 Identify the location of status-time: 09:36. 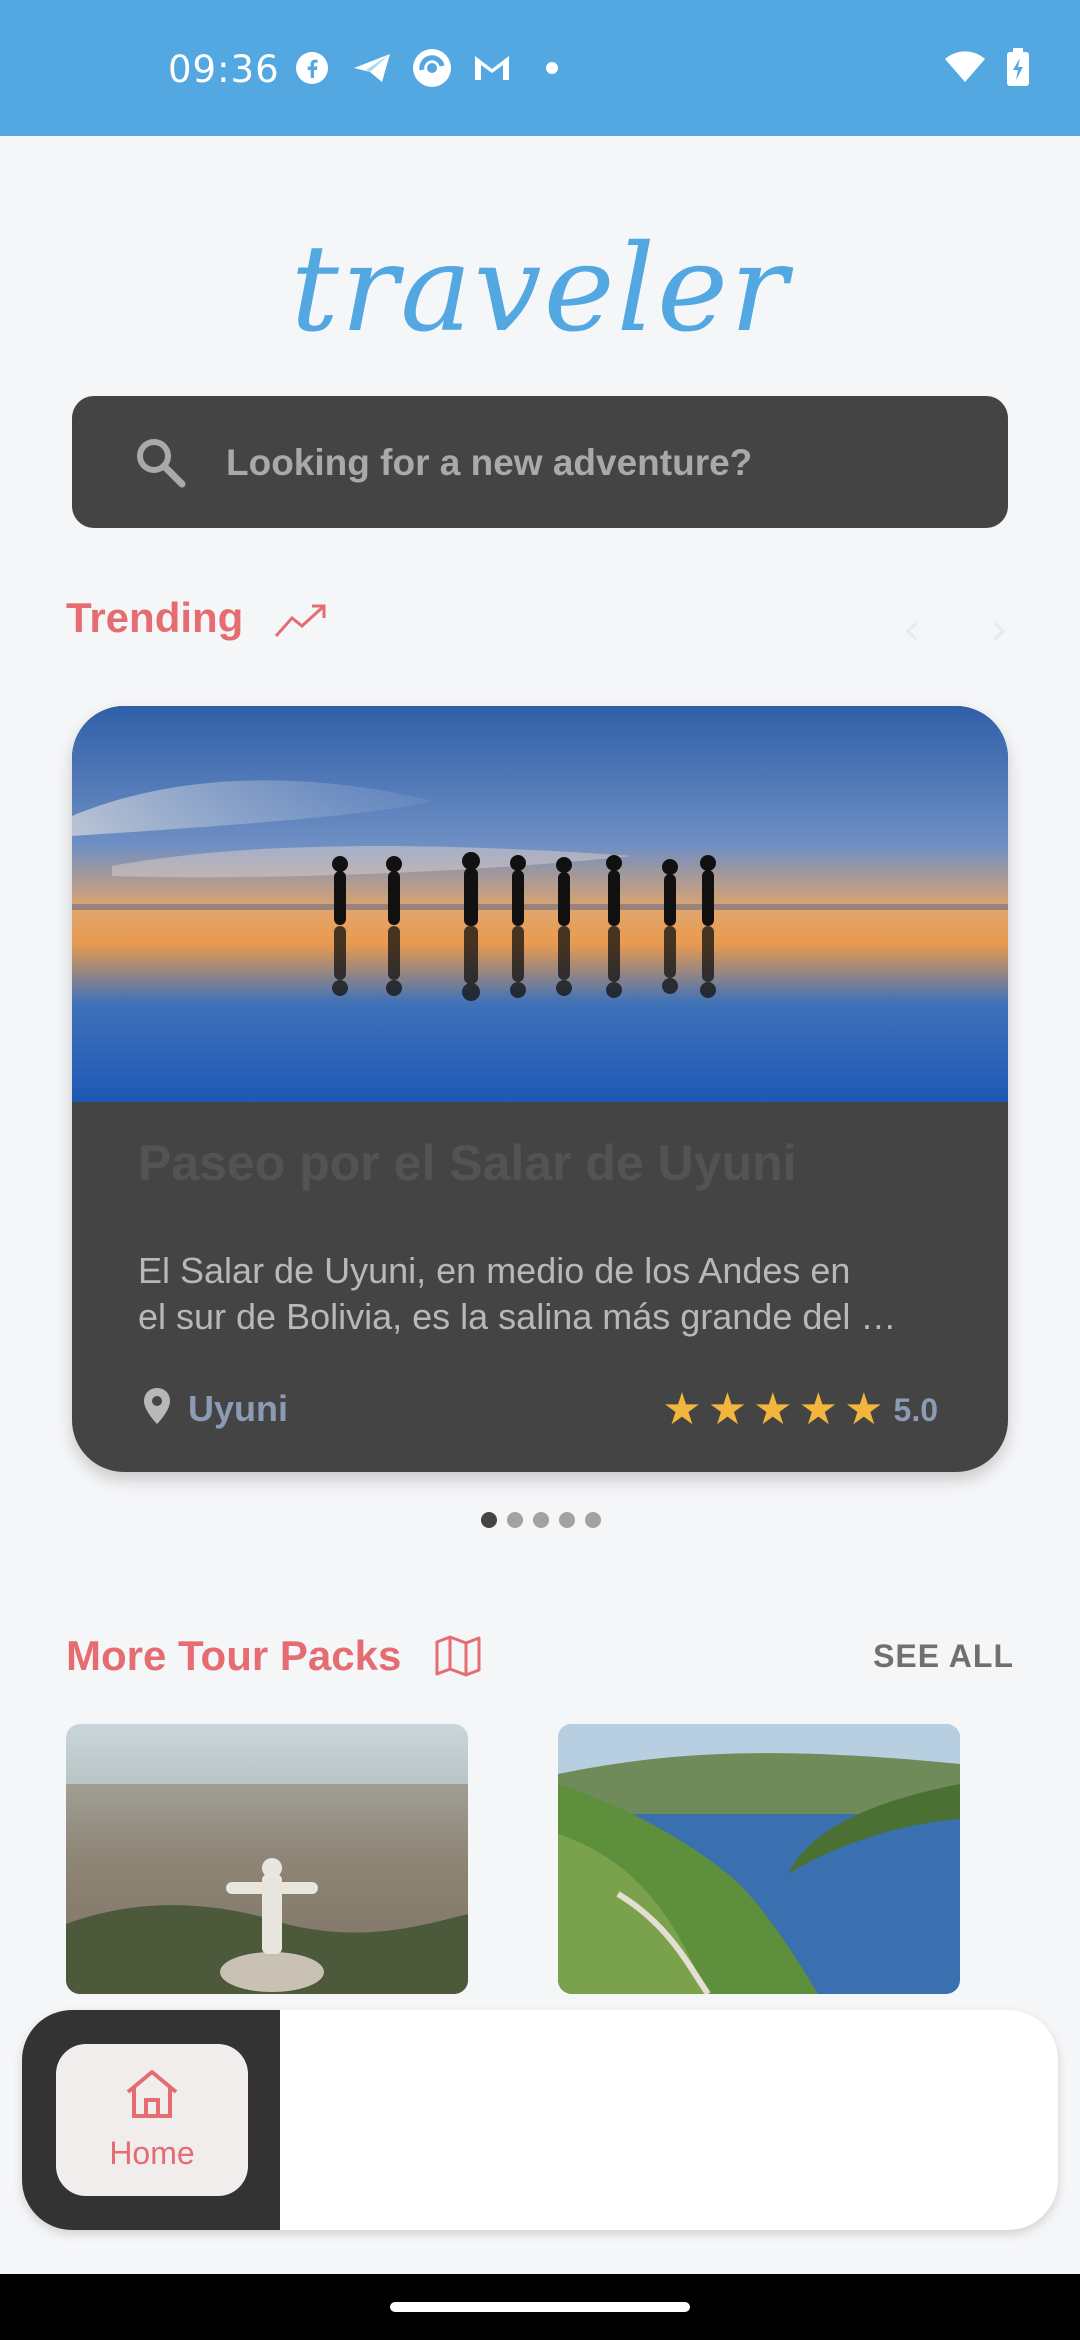
(224, 69).